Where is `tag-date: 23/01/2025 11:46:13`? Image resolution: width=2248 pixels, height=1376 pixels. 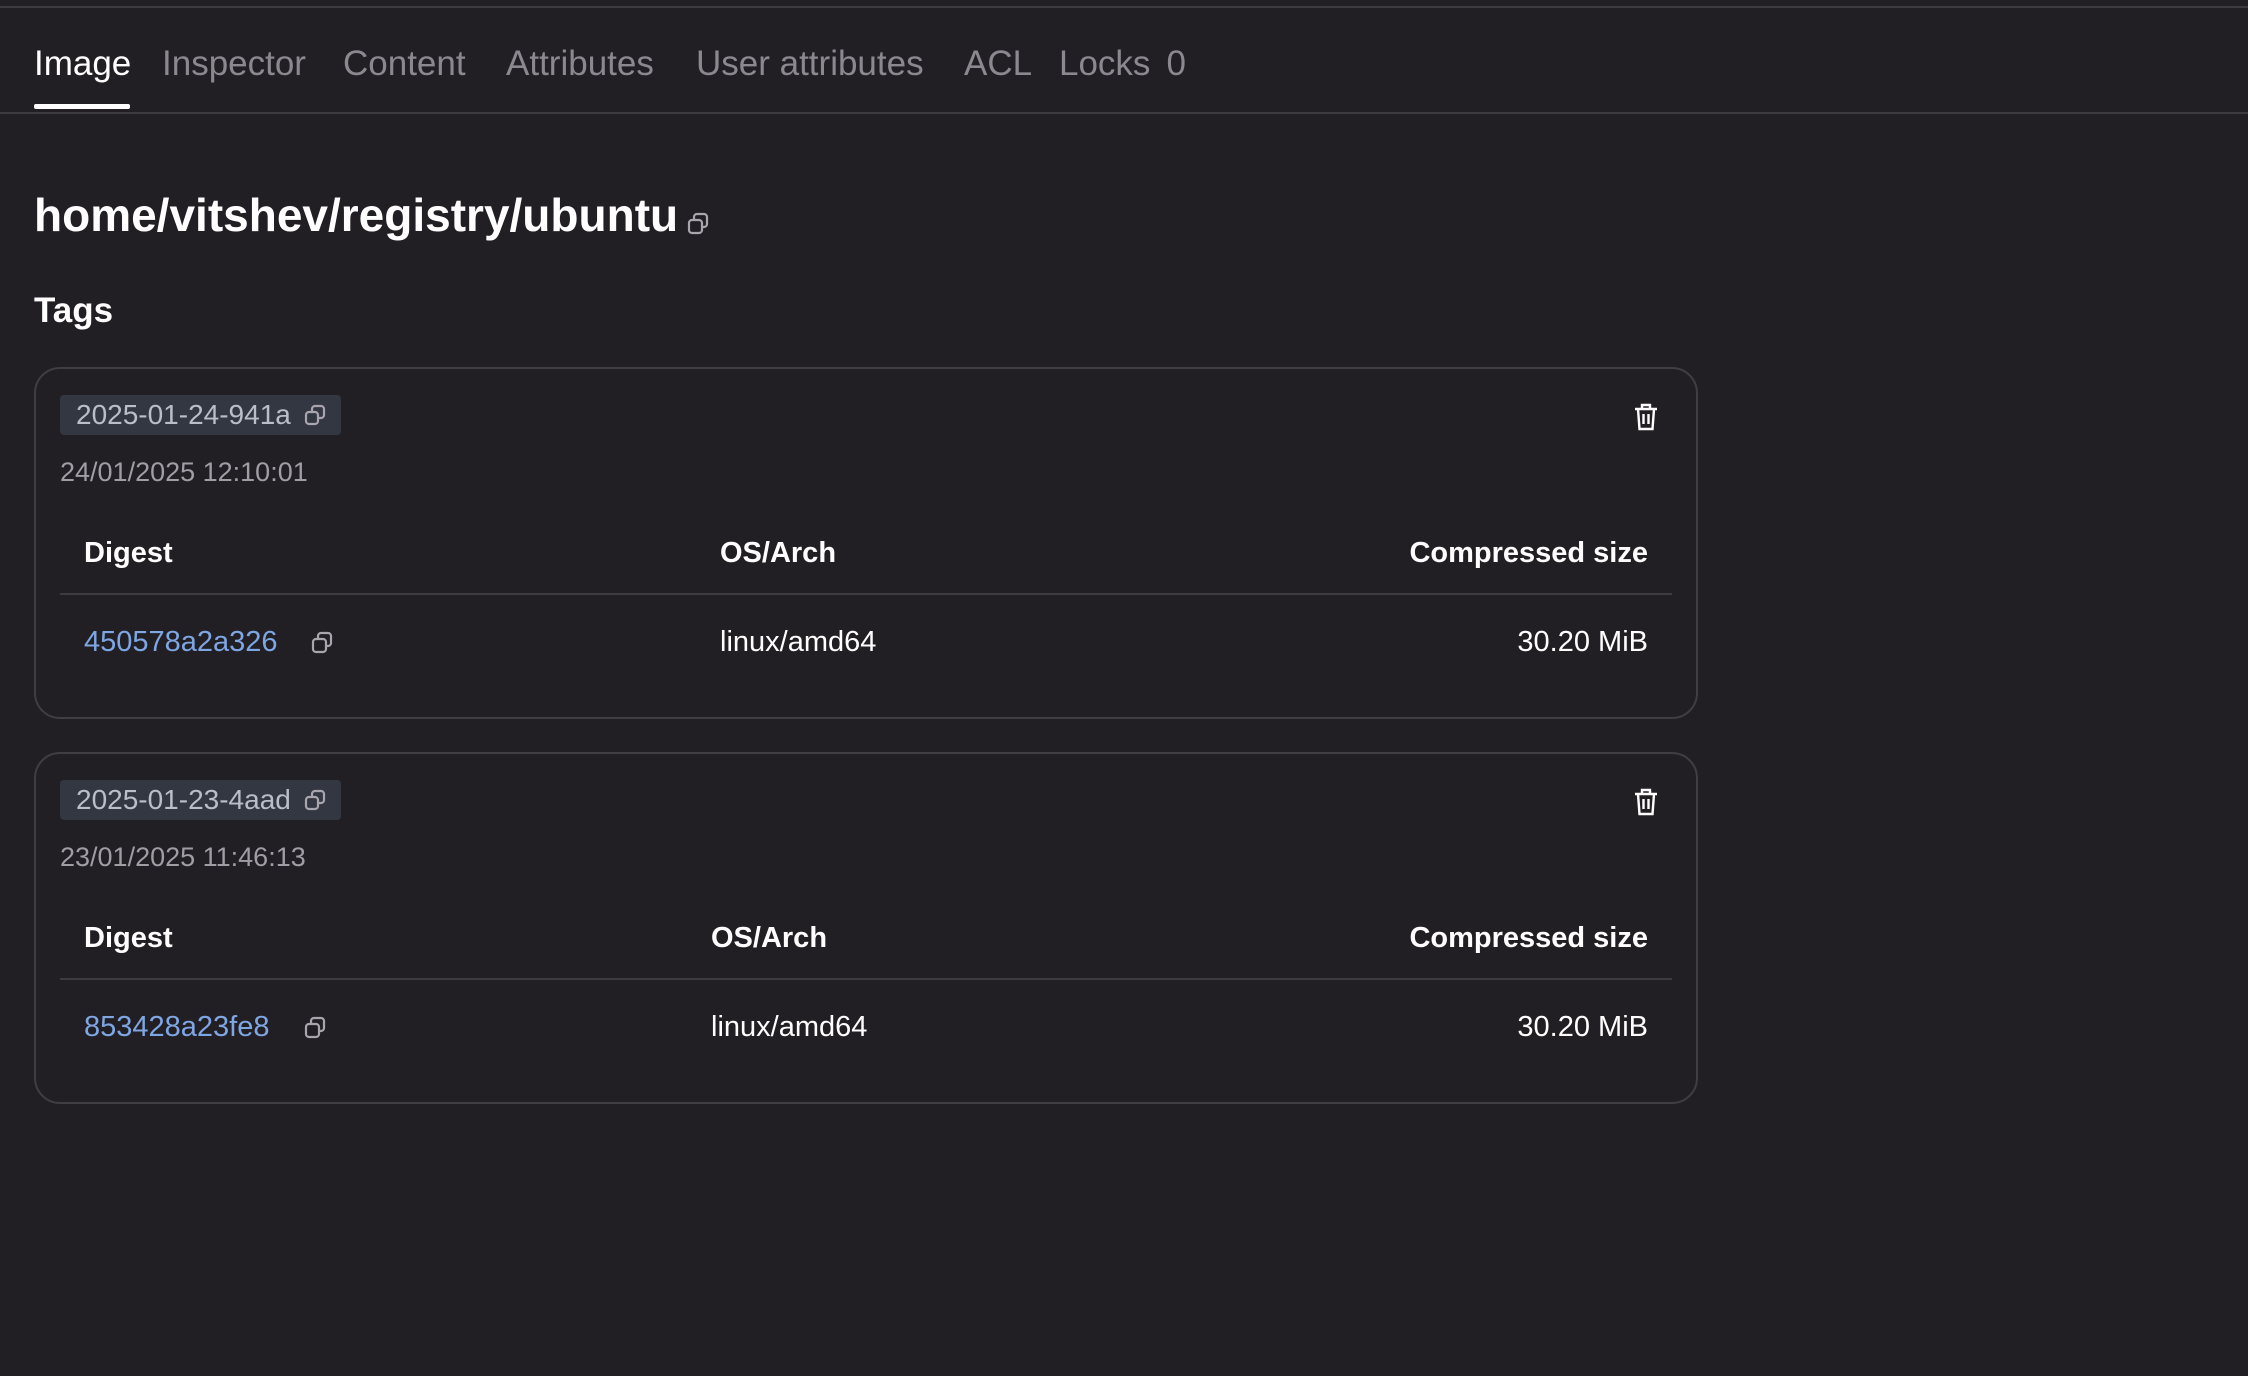
tag-date: 23/01/2025 11:46:13 is located at coordinates (183, 857).